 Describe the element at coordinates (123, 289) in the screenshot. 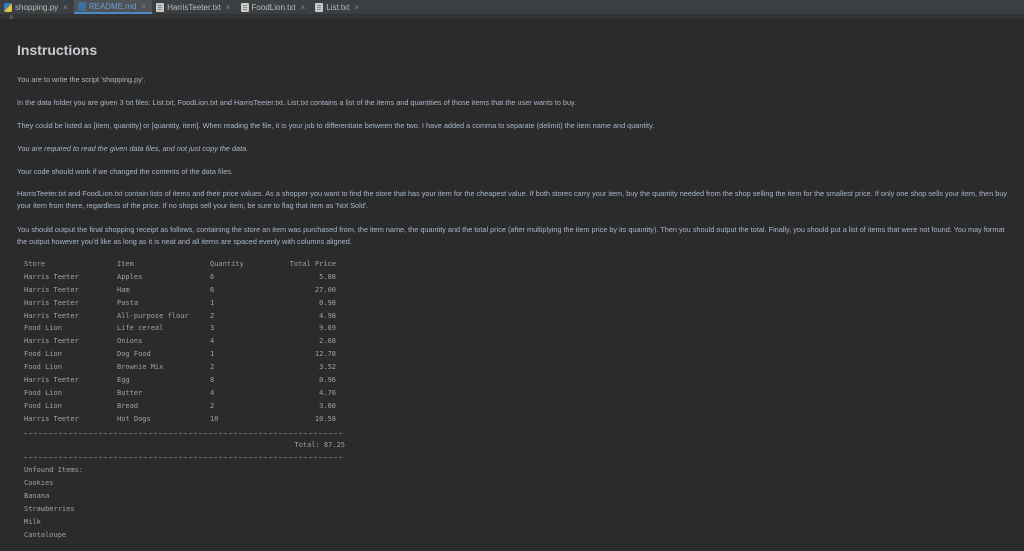

I see `table-cell: Ham` at that location.